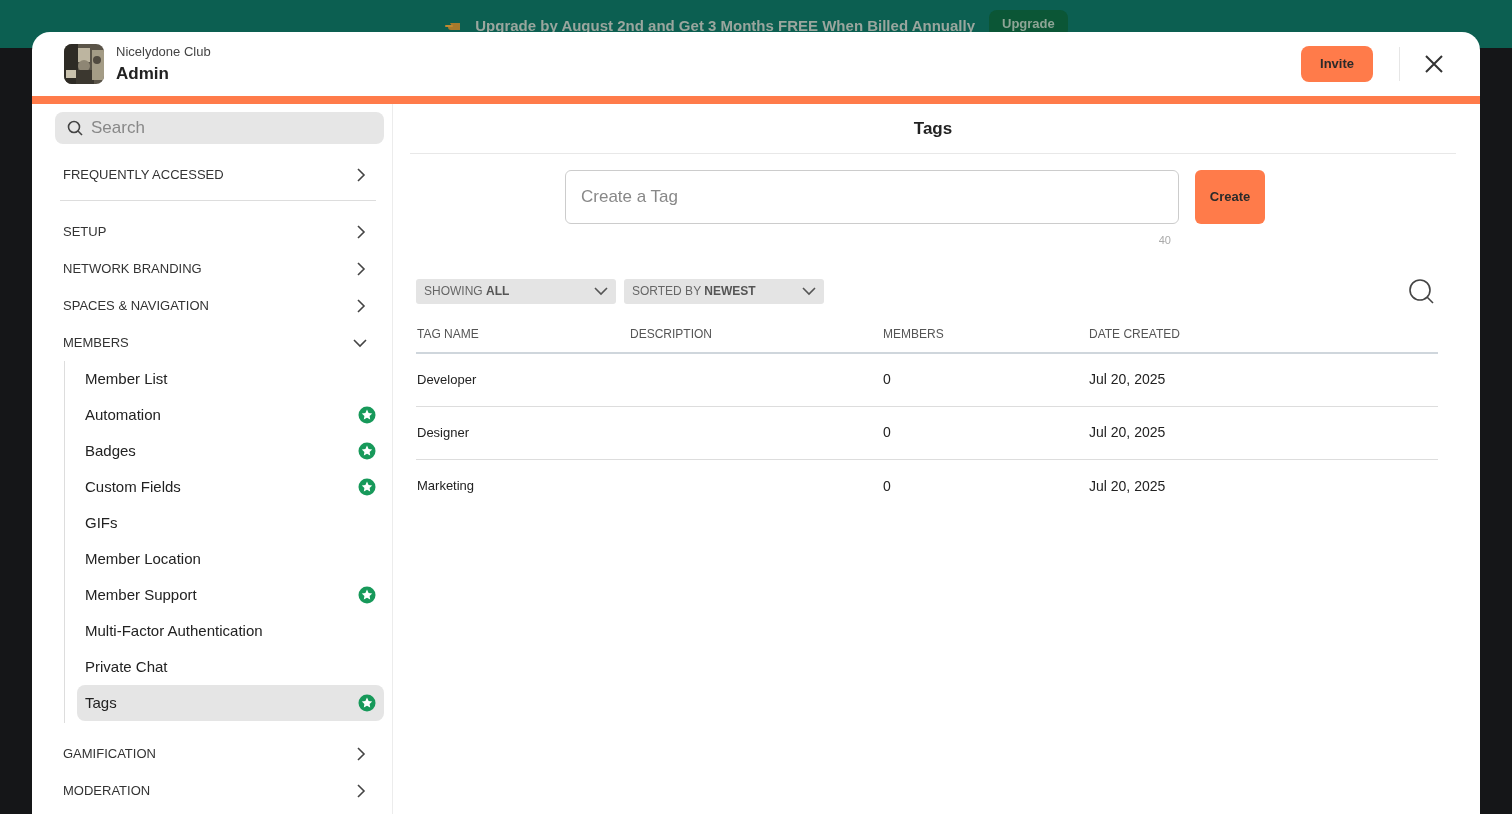 The width and height of the screenshot is (1512, 814). Describe the element at coordinates (448, 334) in the screenshot. I see `column-header: TAG NAME` at that location.